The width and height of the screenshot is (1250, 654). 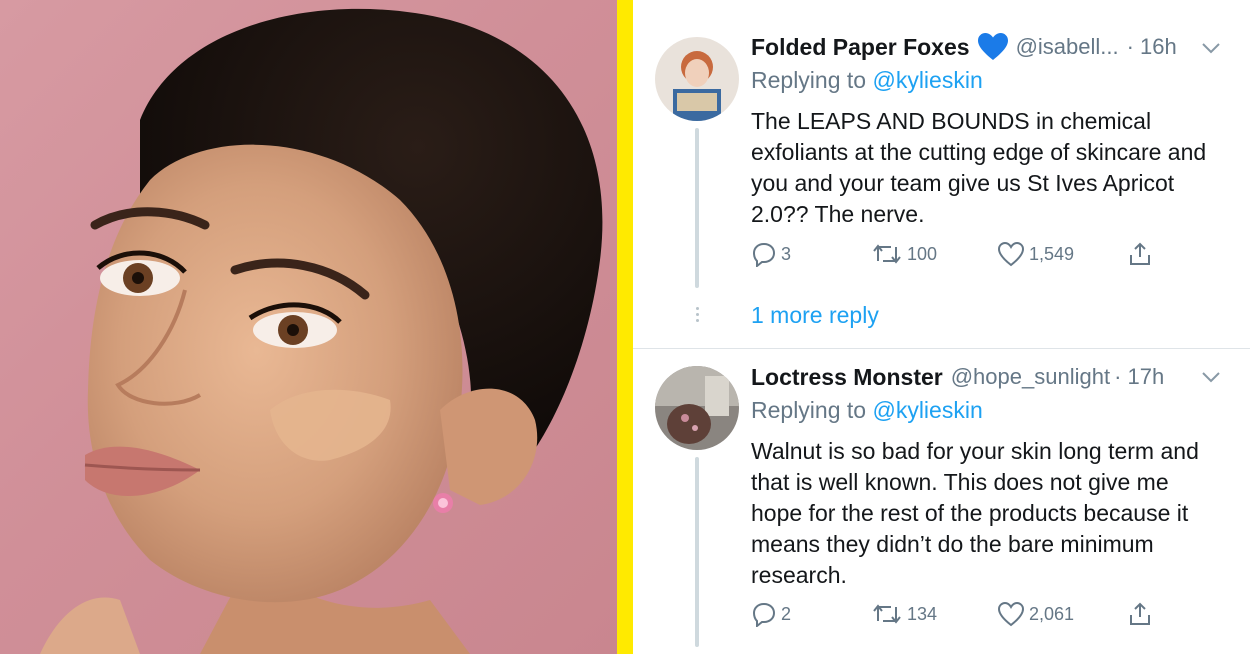 What do you see at coordinates (966, 256) in the screenshot?
I see `tweet-actions: 3 100 1,549` at bounding box center [966, 256].